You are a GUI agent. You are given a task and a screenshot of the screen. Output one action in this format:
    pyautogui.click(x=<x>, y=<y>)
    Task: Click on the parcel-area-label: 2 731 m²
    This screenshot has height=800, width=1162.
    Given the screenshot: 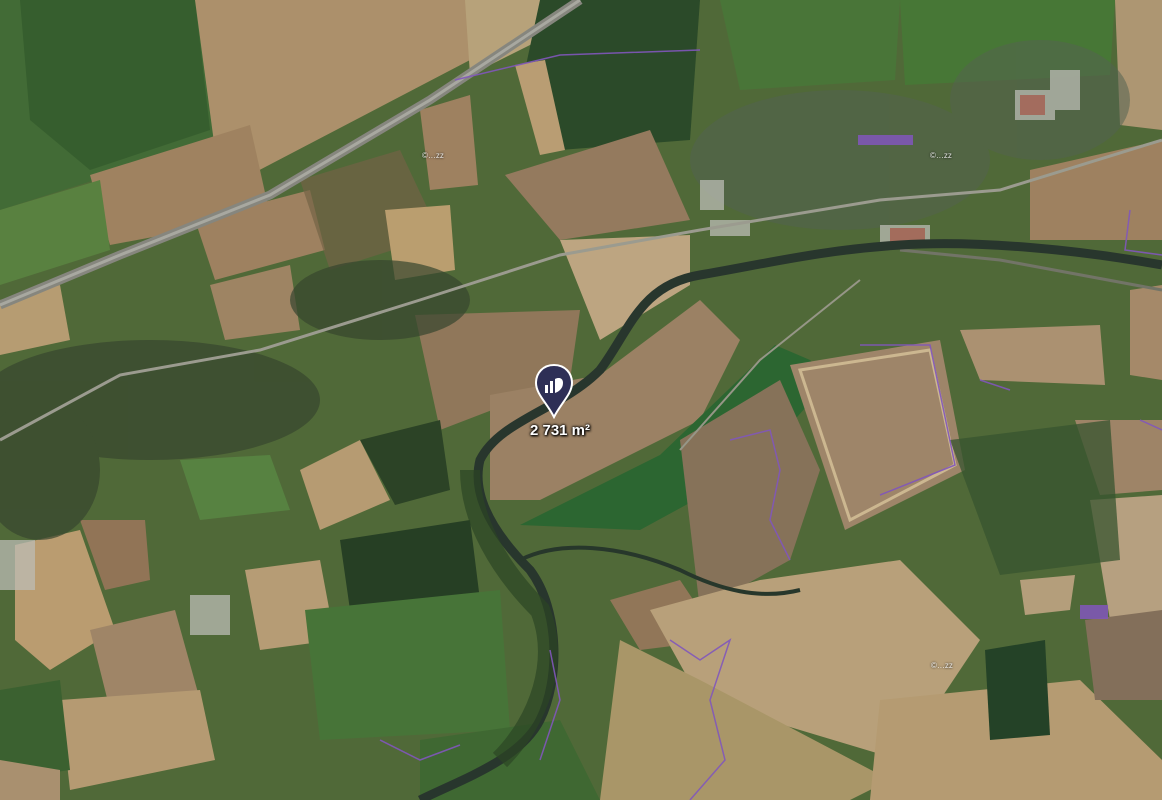 What is the action you would take?
    pyautogui.click(x=560, y=430)
    